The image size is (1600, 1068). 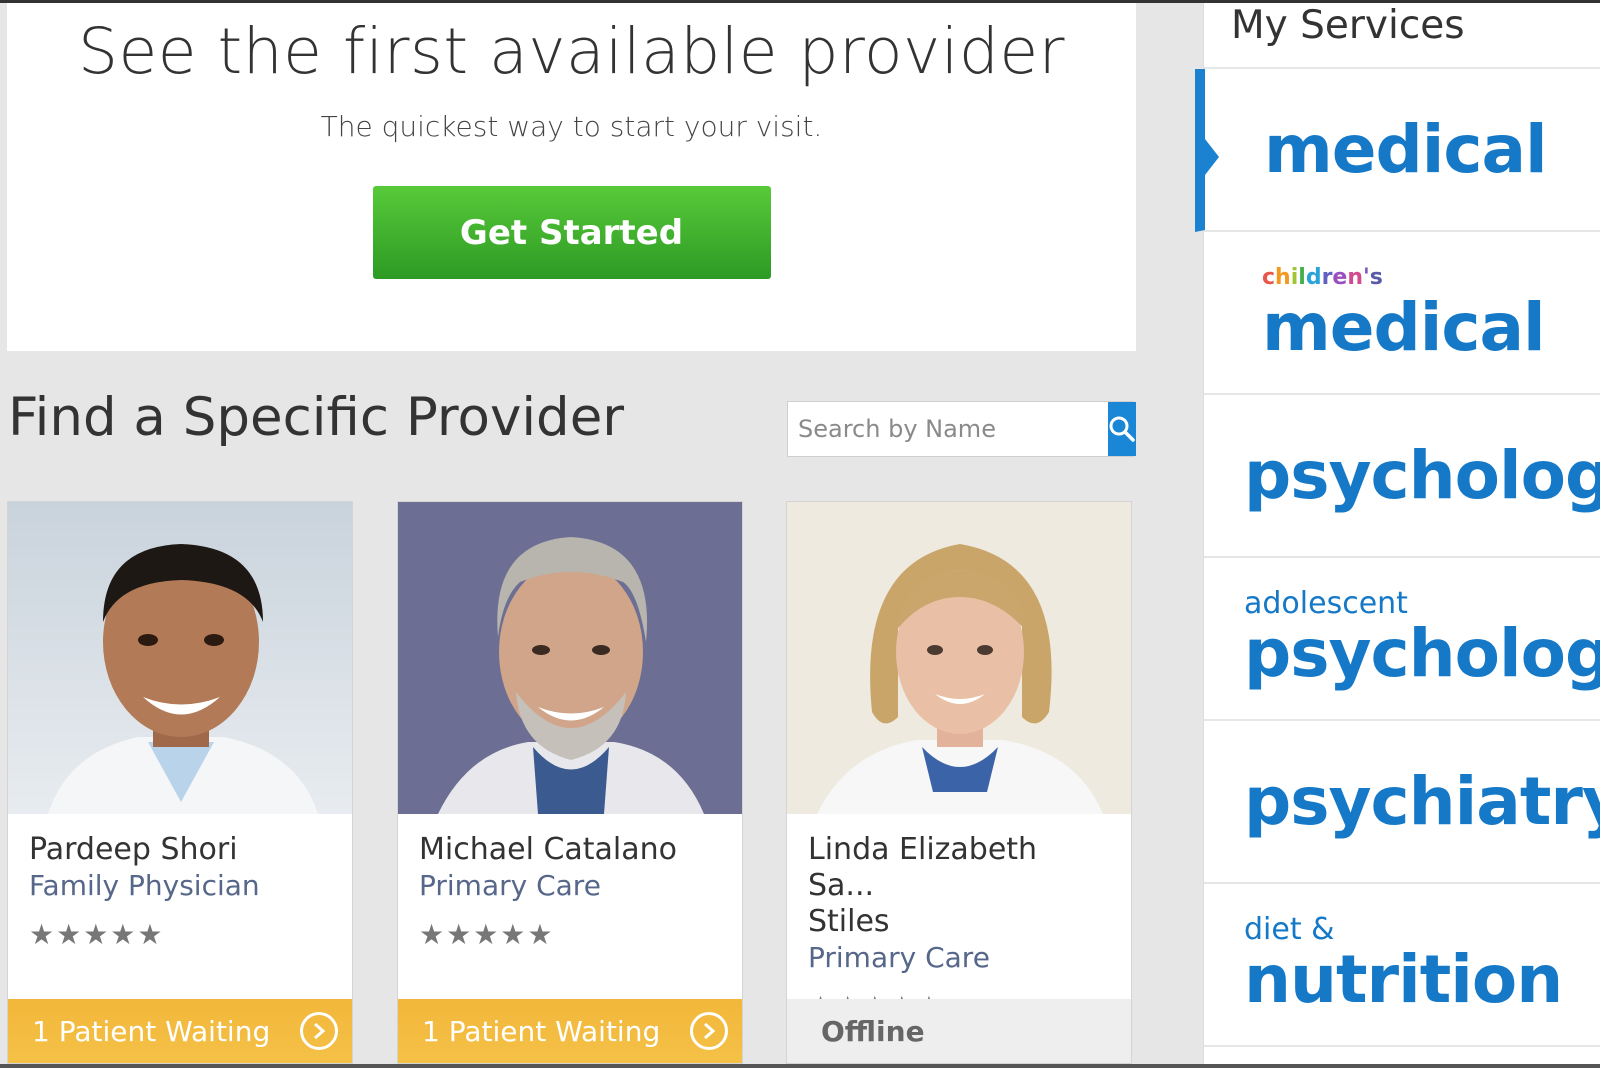 I want to click on service-prefix: adolescent, so click(x=1326, y=603).